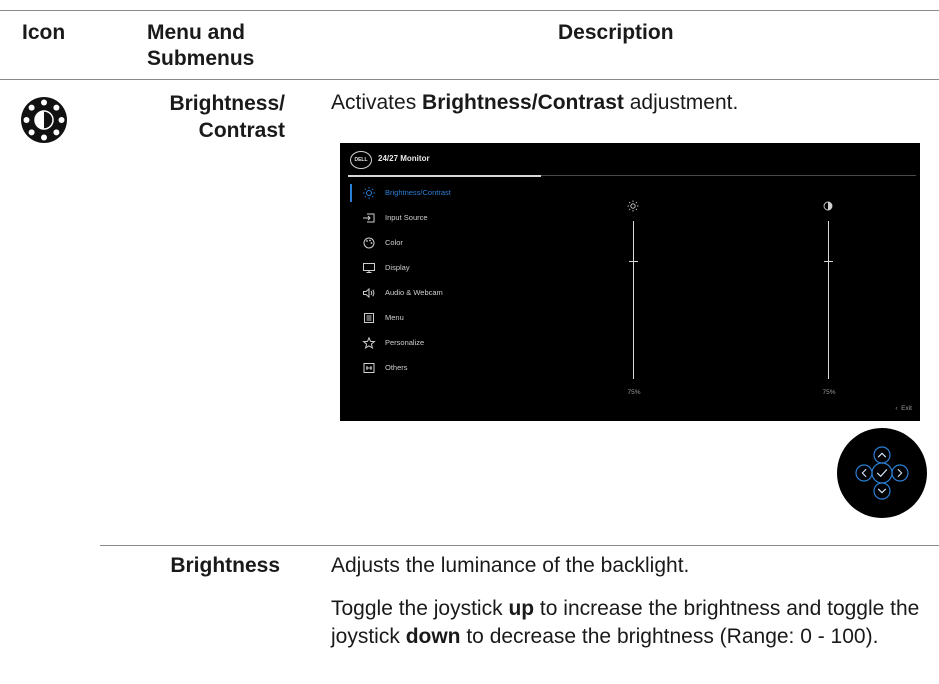 The height and width of the screenshot is (684, 939). Describe the element at coordinates (369, 243) in the screenshot. I see `color-palette-icon` at that location.